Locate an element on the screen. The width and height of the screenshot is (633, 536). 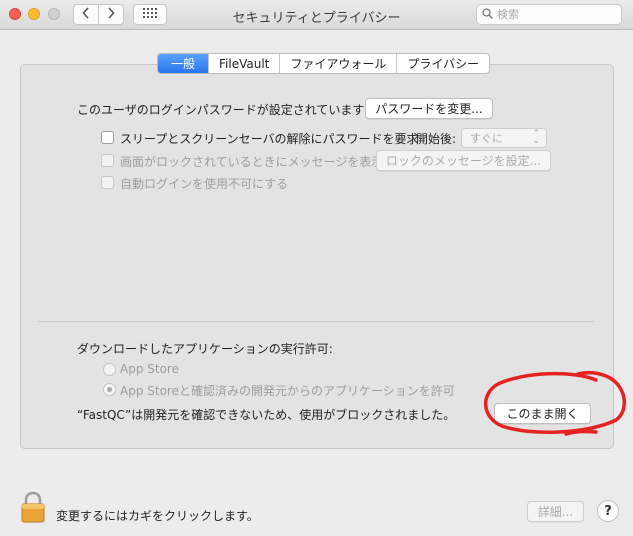
search-icon is located at coordinates (487, 14).